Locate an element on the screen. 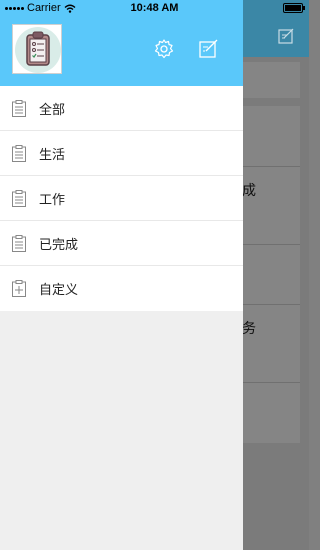 The width and height of the screenshot is (320, 550). menu-item-label: 全部 is located at coordinates (52, 110).